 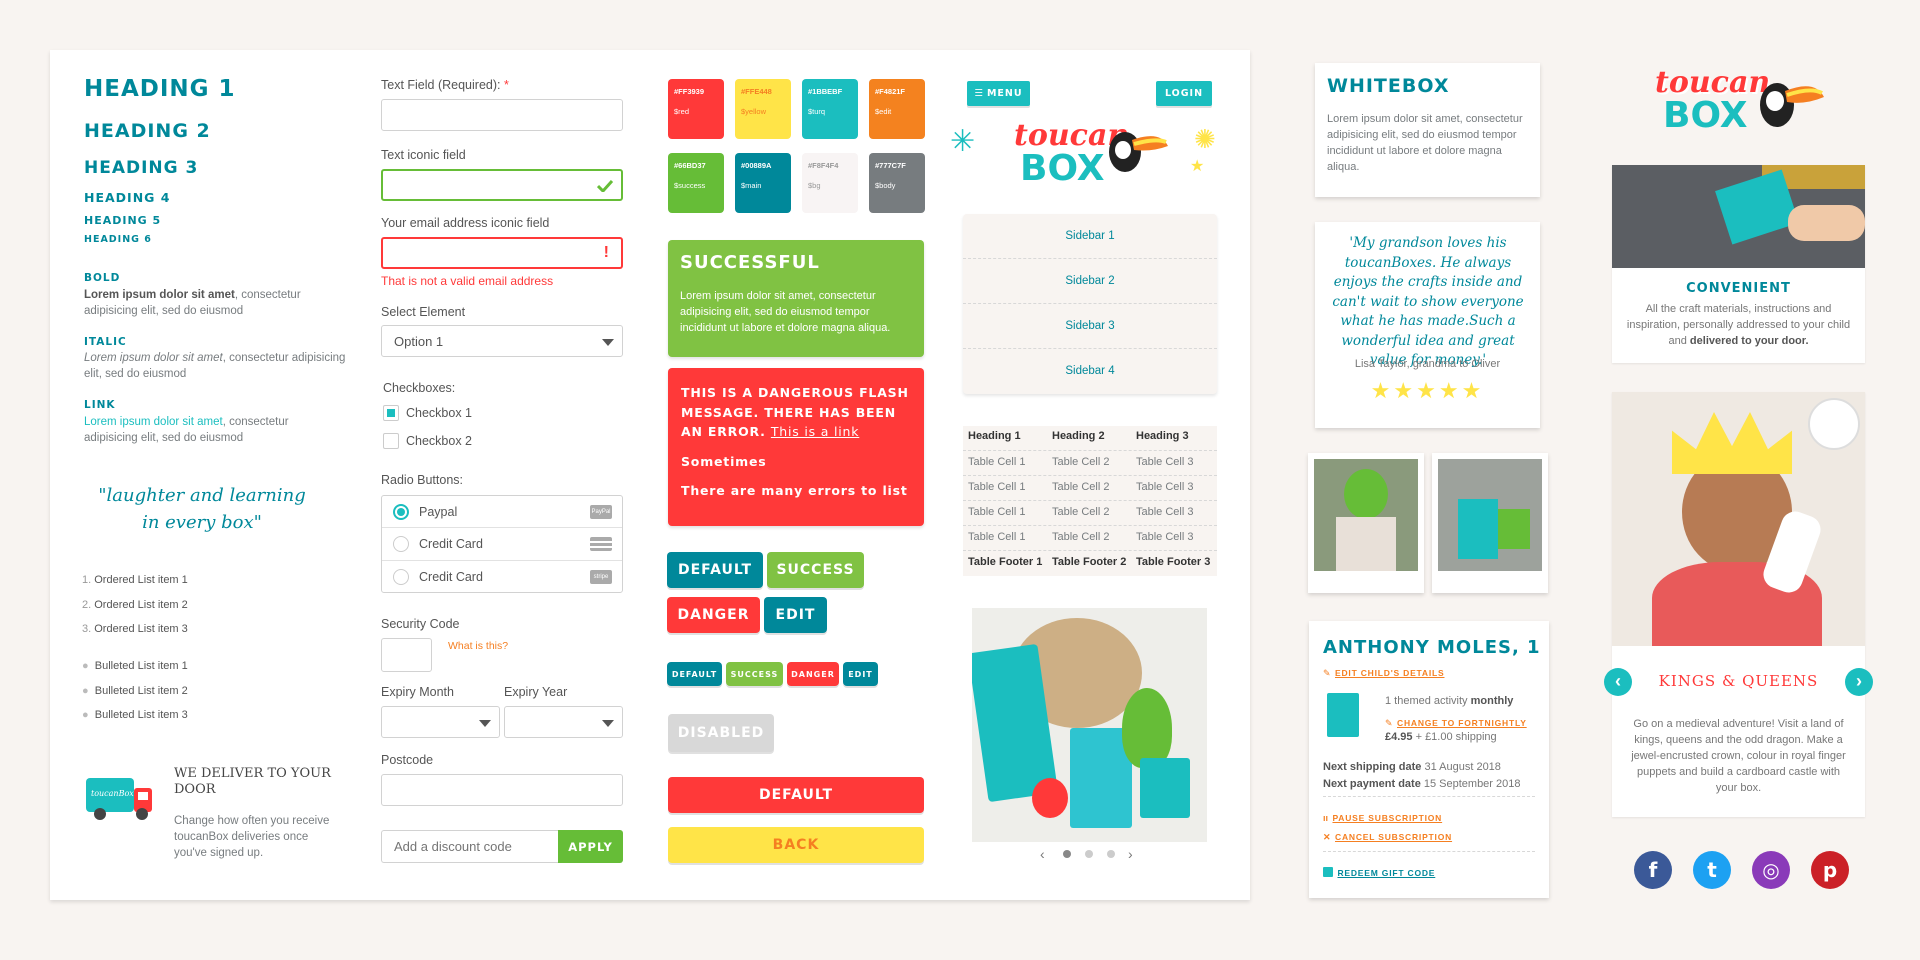 What do you see at coordinates (794, 490) in the screenshot?
I see `danger-line-3: There are many errors to list` at bounding box center [794, 490].